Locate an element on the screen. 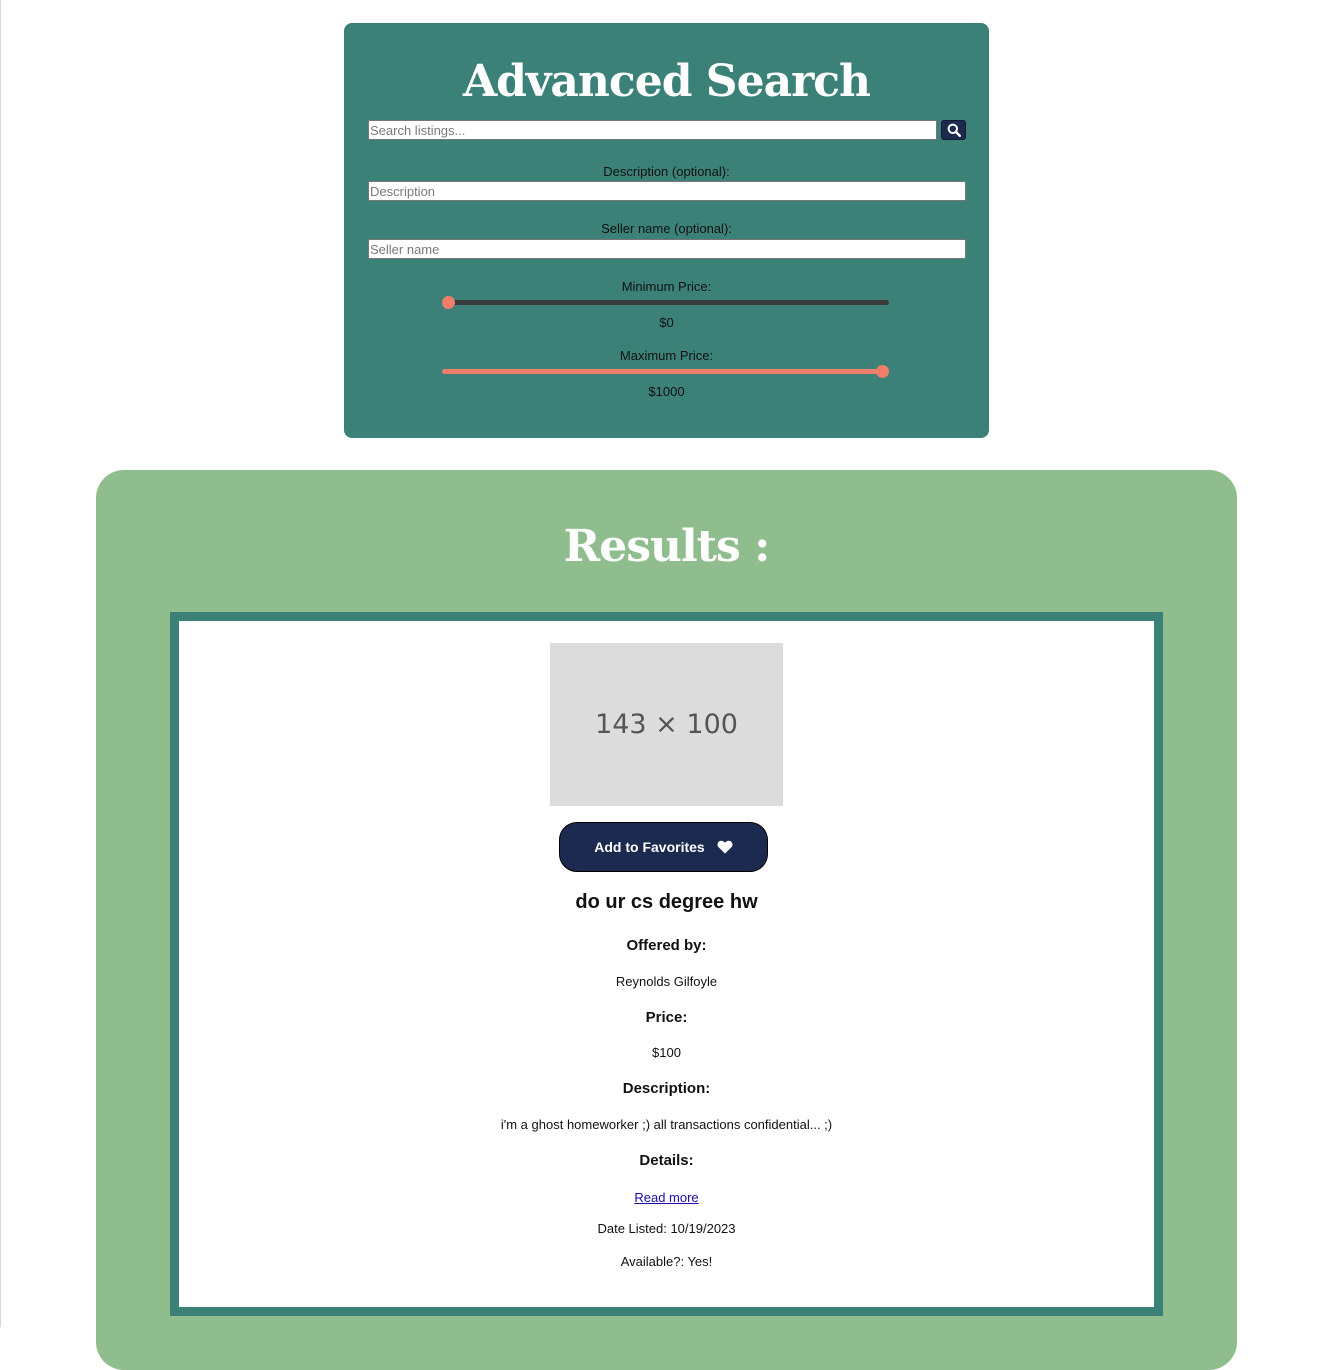 Image resolution: width=1339 pixels, height=1370 pixels. seller-input is located at coordinates (667, 249).